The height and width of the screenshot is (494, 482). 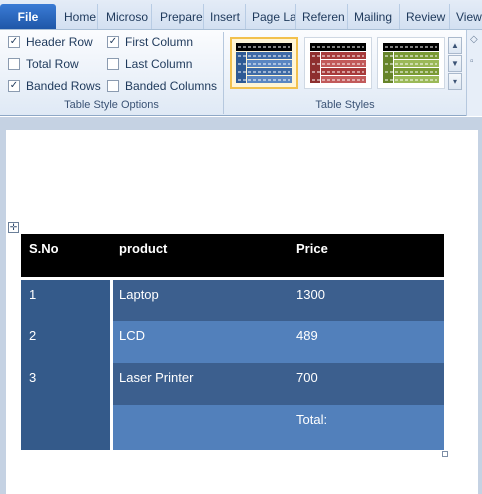 What do you see at coordinates (455, 45) in the screenshot?
I see `gallery-scroll-up-icon: ▲` at bounding box center [455, 45].